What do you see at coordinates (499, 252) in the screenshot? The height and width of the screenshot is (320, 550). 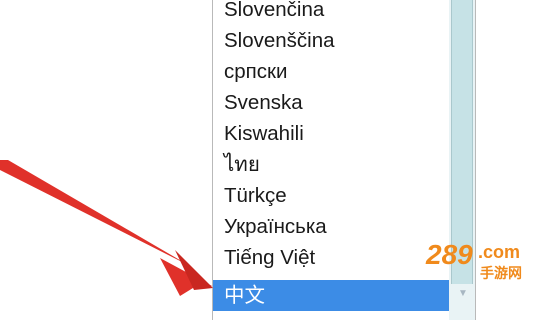 I see `svg-text: .com` at bounding box center [499, 252].